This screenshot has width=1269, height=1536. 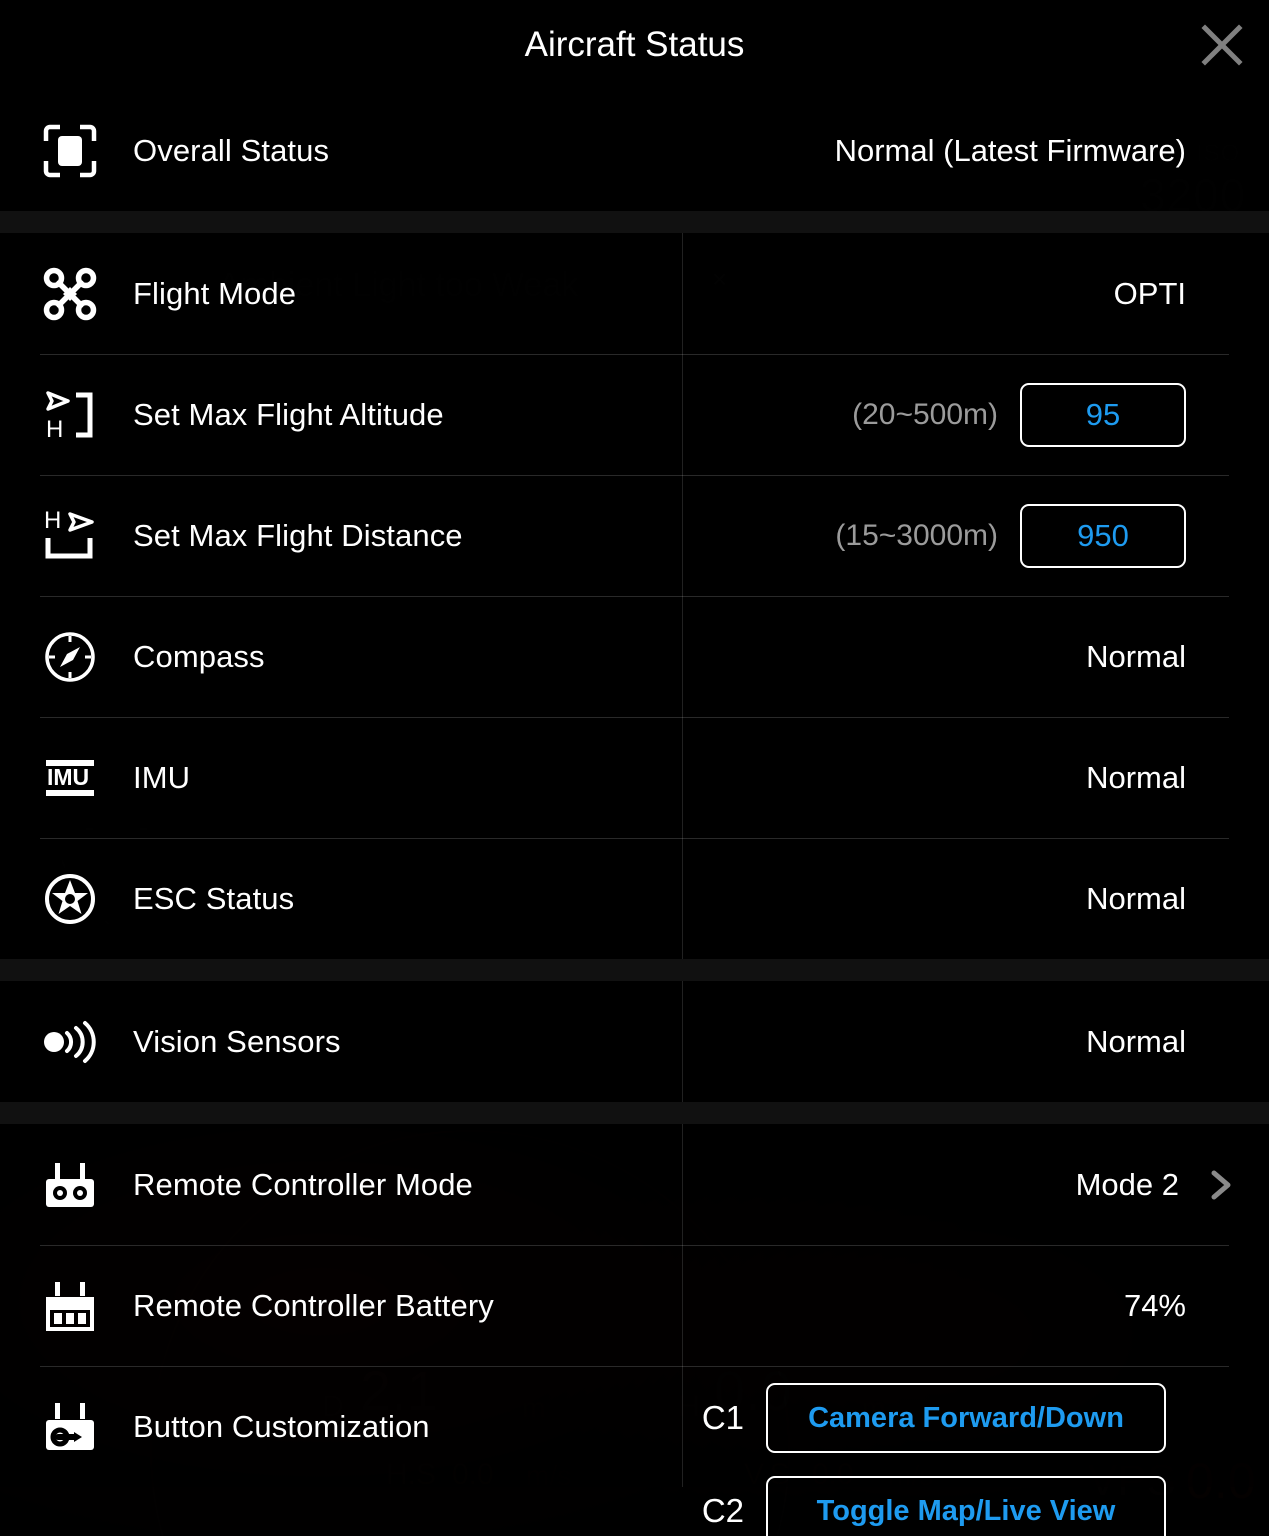 What do you see at coordinates (215, 293) in the screenshot?
I see `row-label: Flight Mode` at bounding box center [215, 293].